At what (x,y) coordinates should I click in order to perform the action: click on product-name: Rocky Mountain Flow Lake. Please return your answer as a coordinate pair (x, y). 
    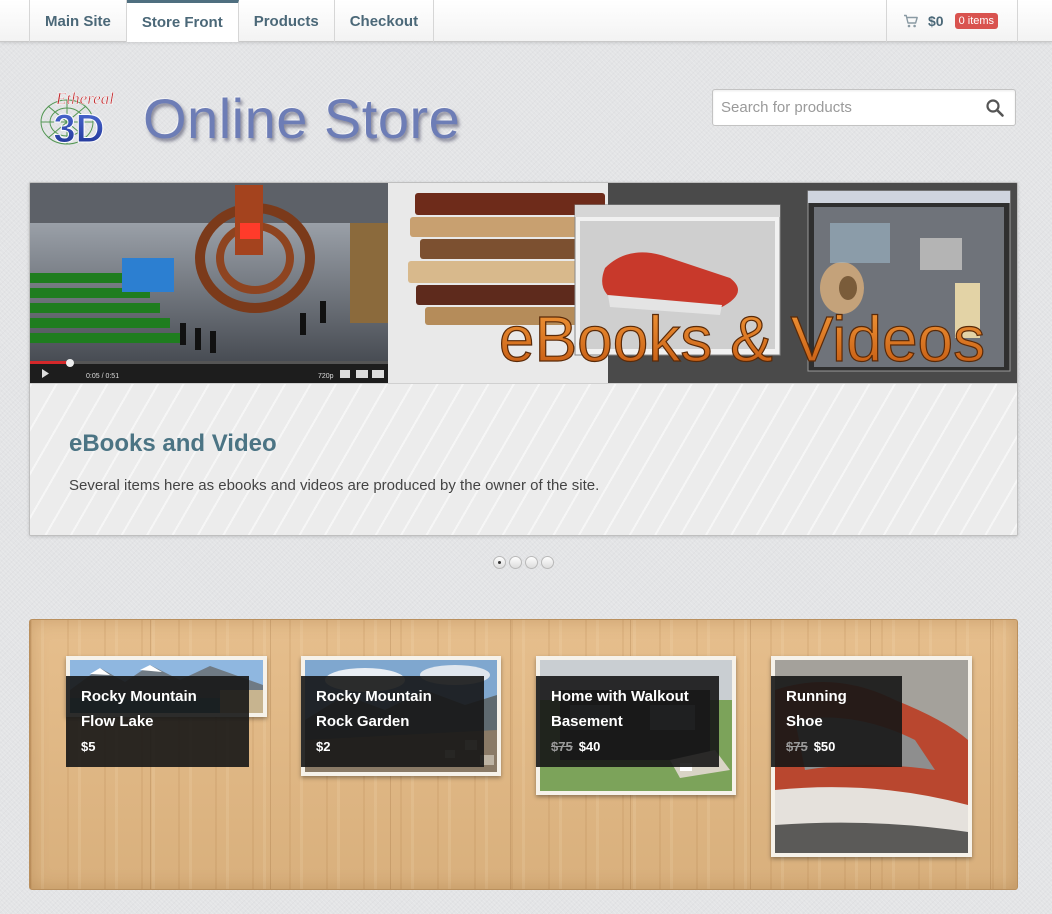
    Looking at the image, I should click on (139, 709).